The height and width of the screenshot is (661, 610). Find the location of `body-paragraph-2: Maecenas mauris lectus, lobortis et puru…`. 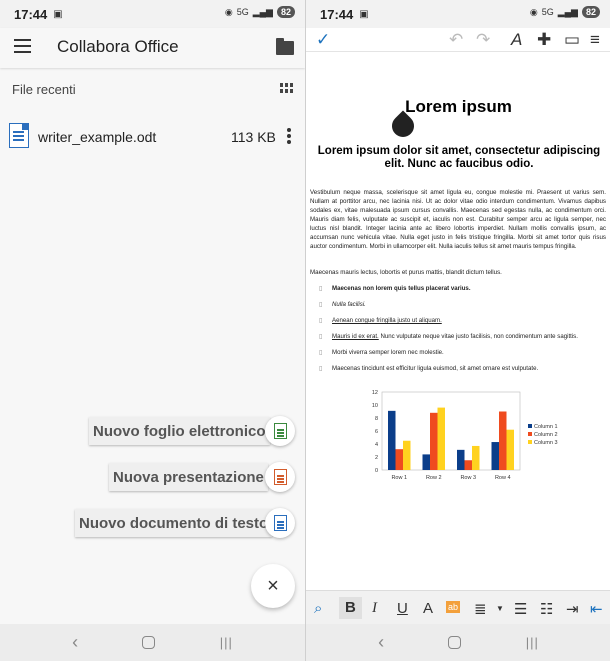

body-paragraph-2: Maecenas mauris lectus, lobortis et puru… is located at coordinates (406, 272).